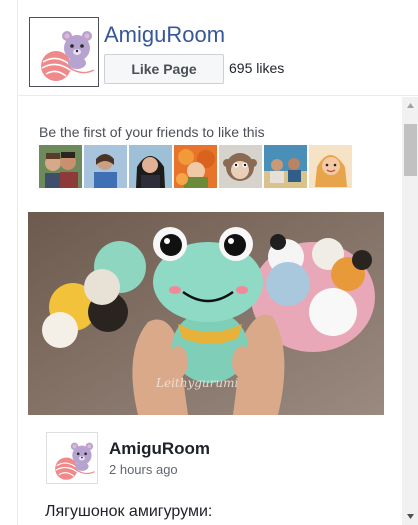  Describe the element at coordinates (197, 383) in the screenshot. I see `photo-watermark: Leithygurumi` at that location.